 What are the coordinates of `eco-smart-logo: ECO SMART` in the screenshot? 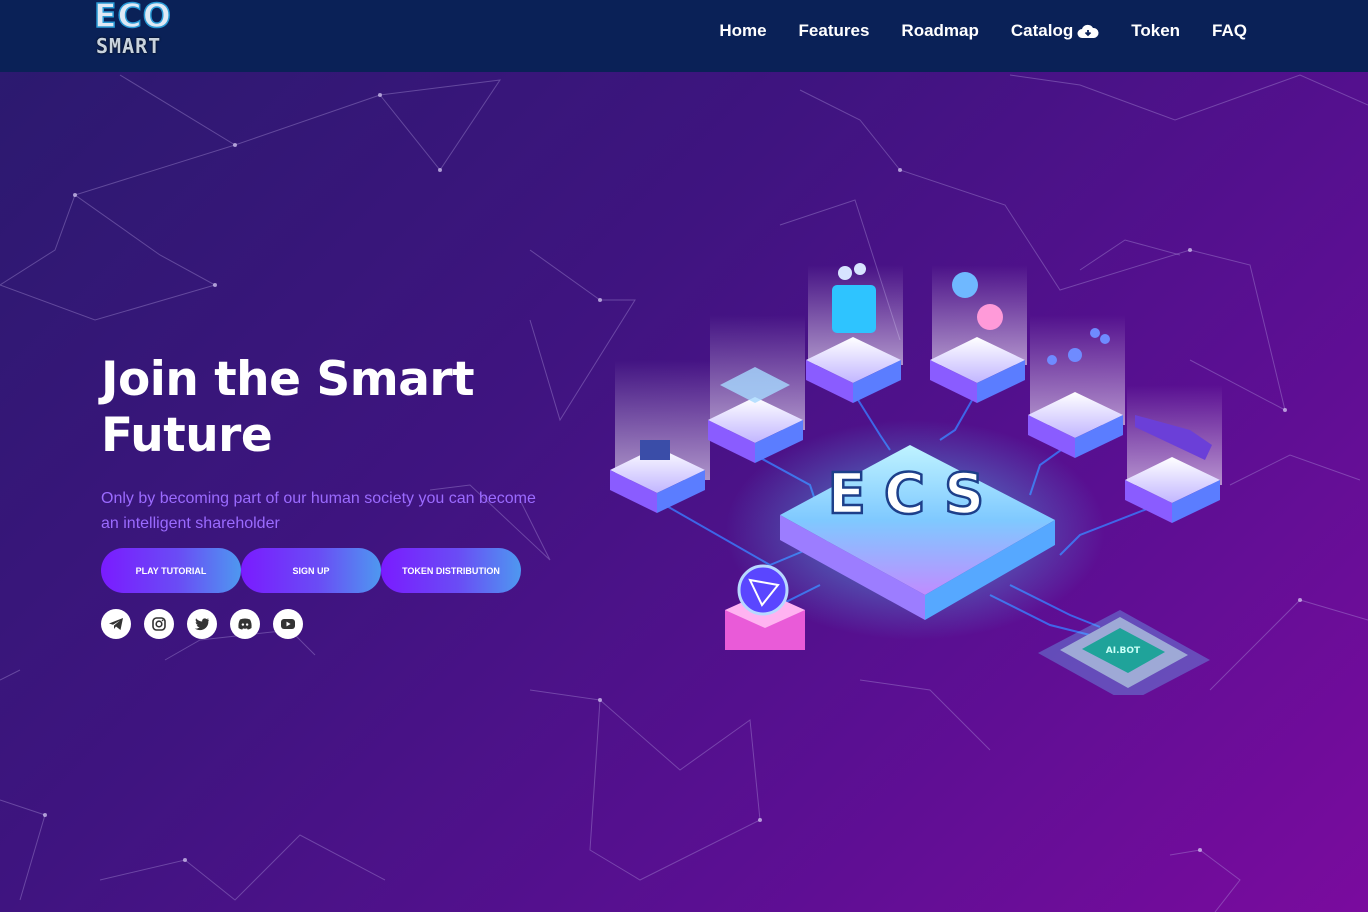 It's located at (143, 31).